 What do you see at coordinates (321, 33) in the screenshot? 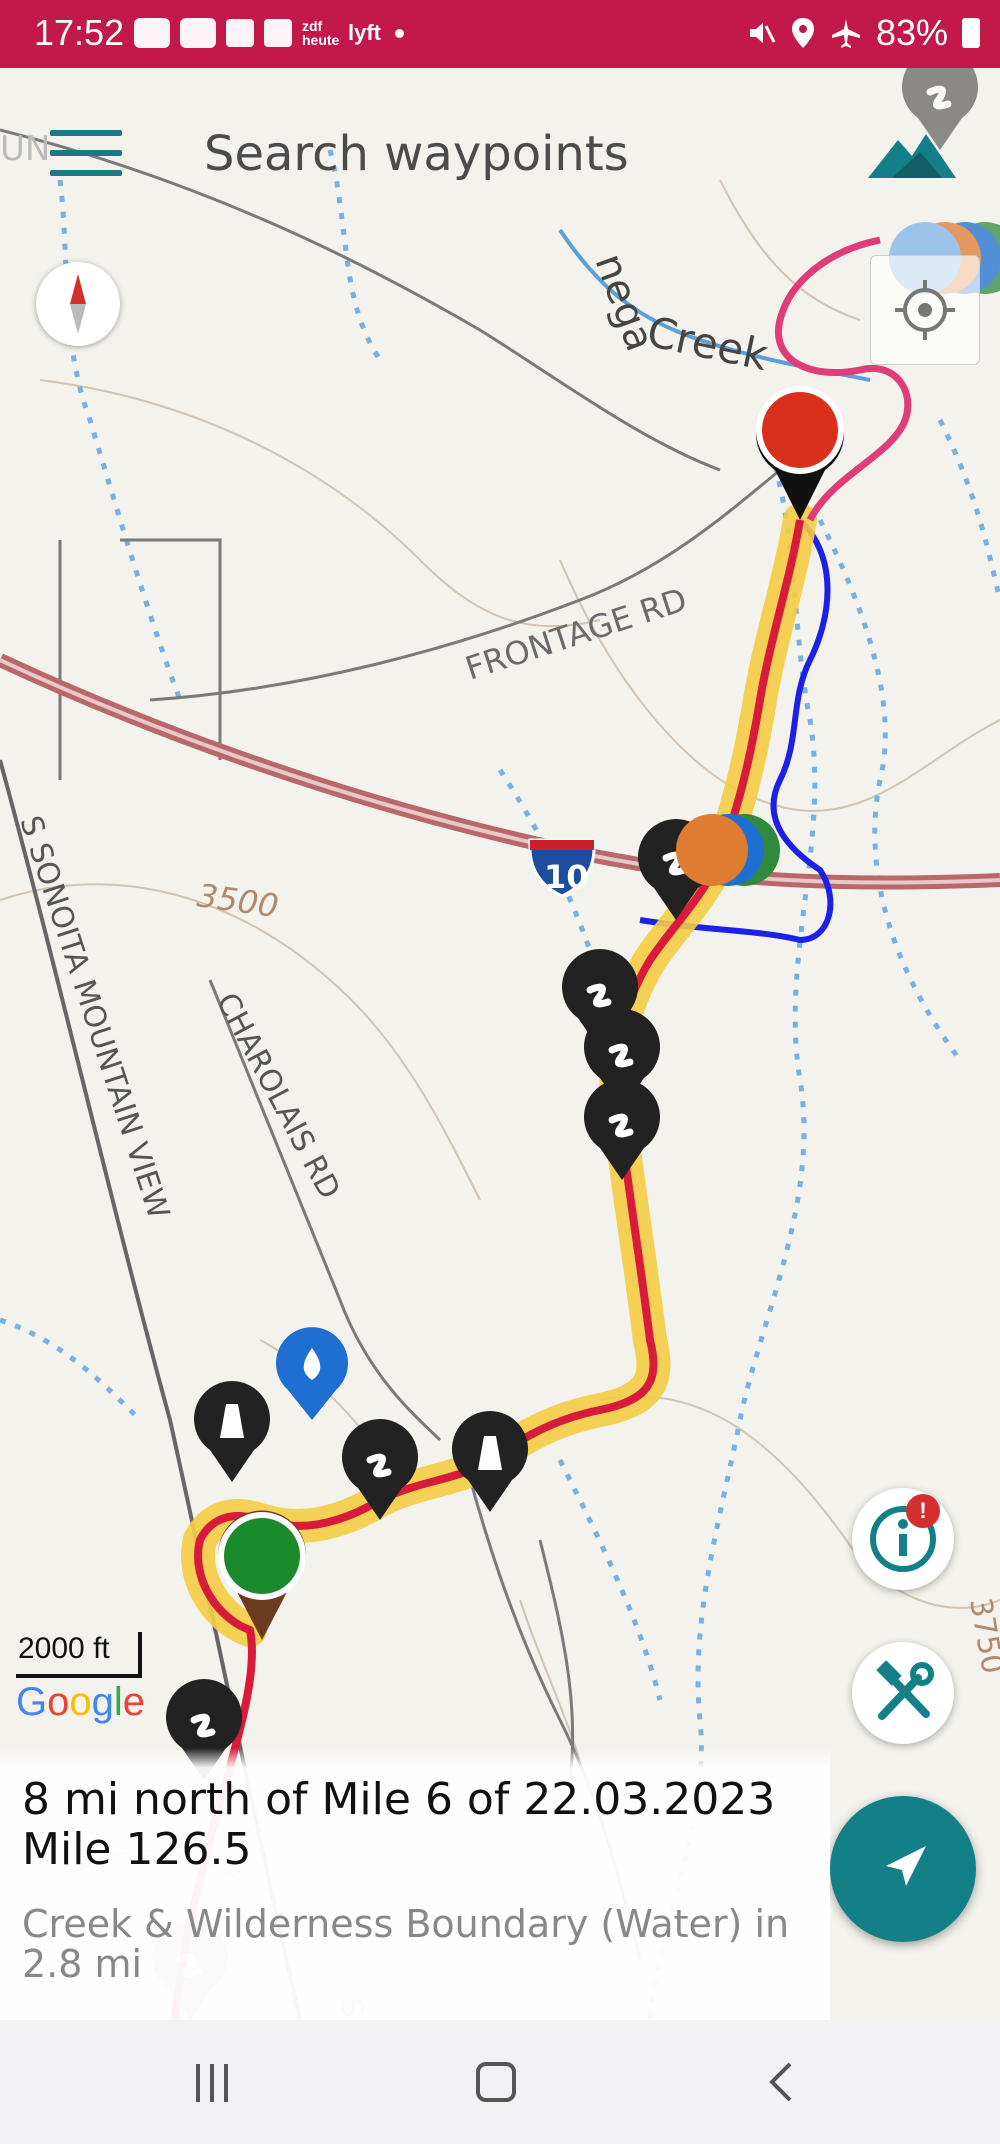
I see `zdf-heute-icon: zdf heute` at bounding box center [321, 33].